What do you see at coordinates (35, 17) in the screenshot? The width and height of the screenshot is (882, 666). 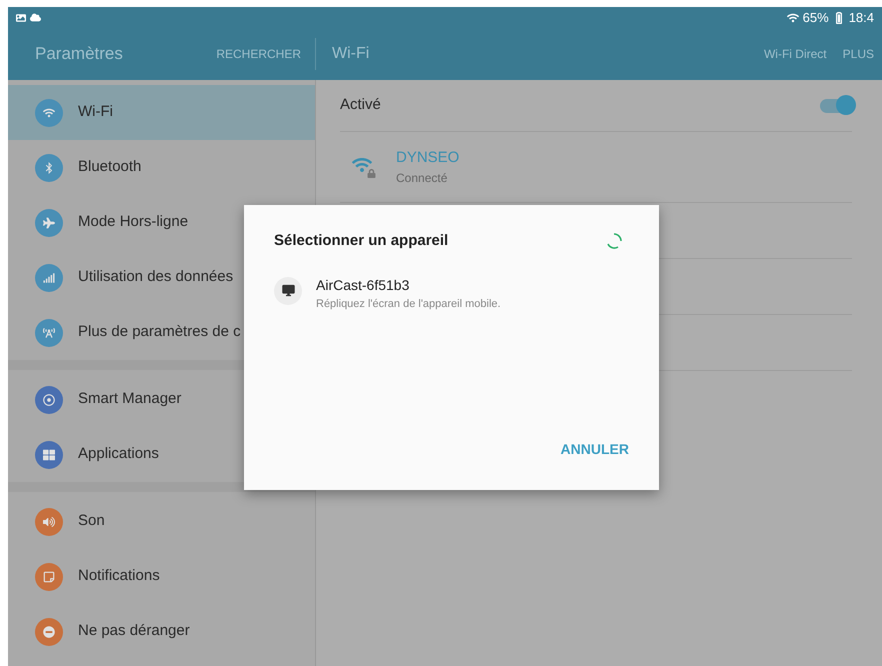 I see `cloud-icon` at bounding box center [35, 17].